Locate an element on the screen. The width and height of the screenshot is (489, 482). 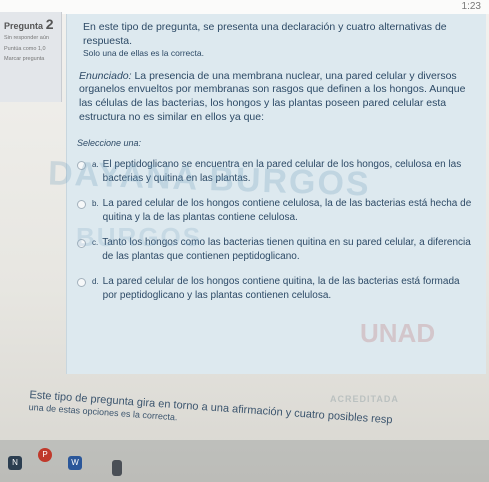
top-bar: 1:23 is located at coordinates (244, 7).